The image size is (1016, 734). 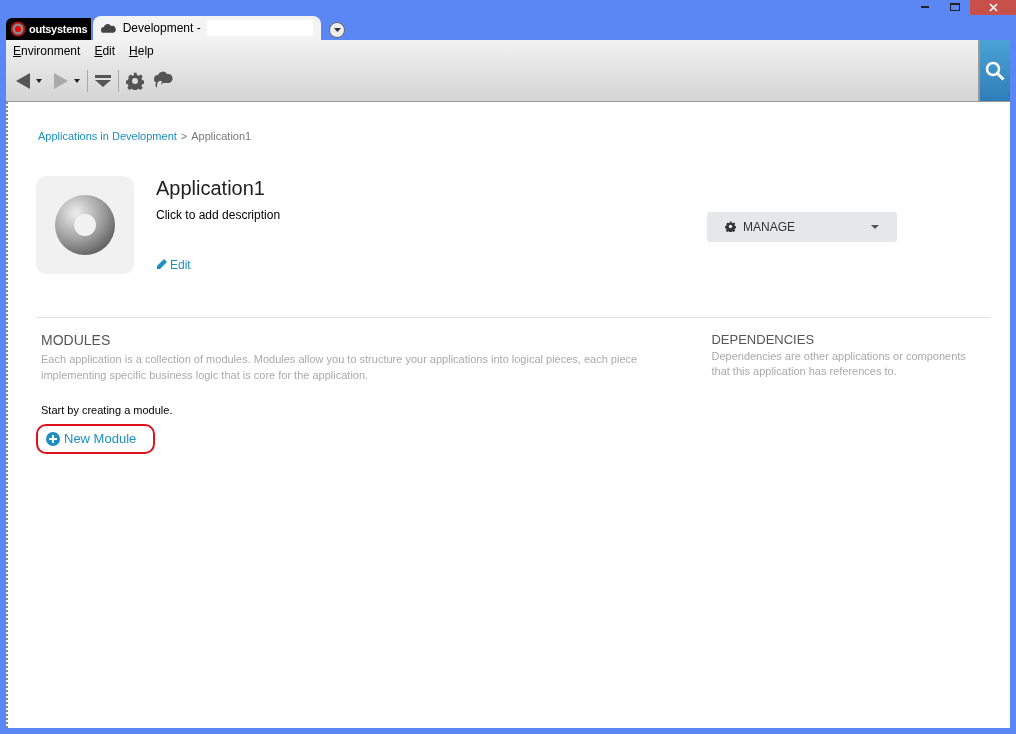 What do you see at coordinates (763, 339) in the screenshot?
I see `dependencies-heading: DEPENDENCIES` at bounding box center [763, 339].